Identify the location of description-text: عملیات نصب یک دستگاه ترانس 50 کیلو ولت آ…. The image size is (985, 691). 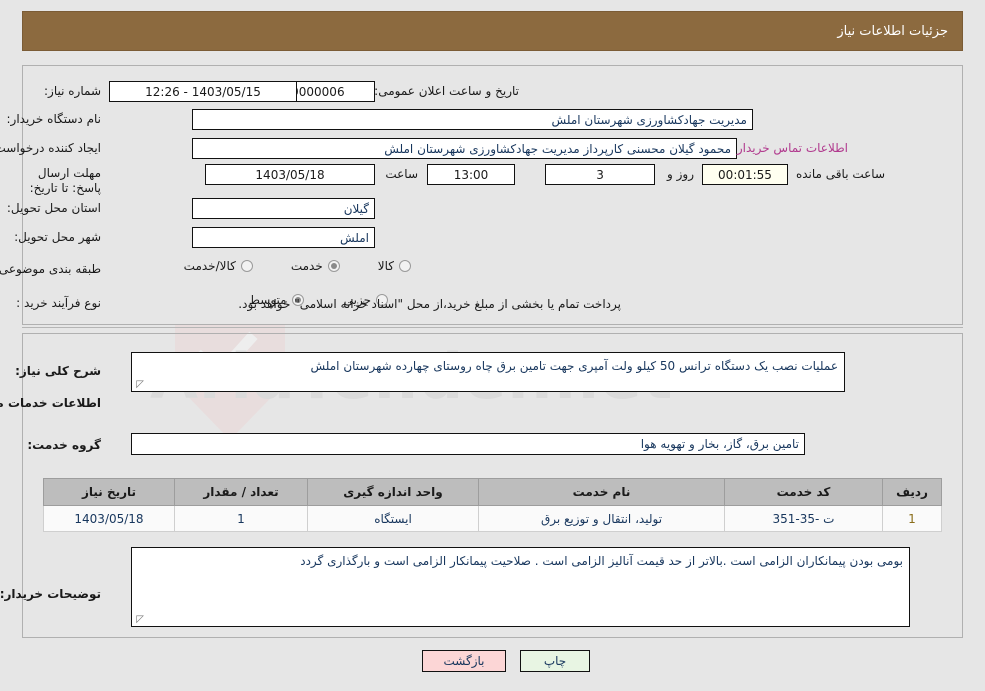
(574, 366).